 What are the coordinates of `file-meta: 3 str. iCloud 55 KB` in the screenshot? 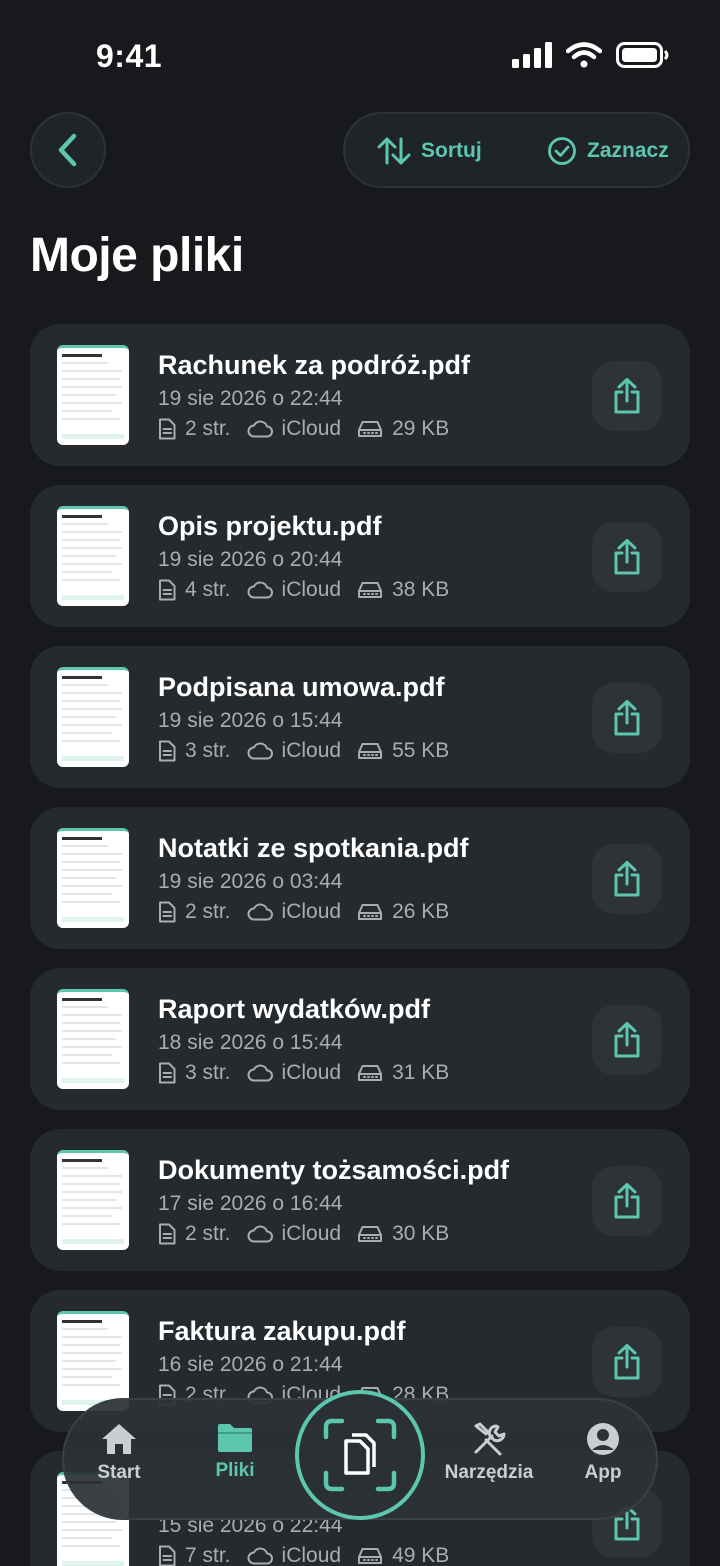 It's located at (311, 751).